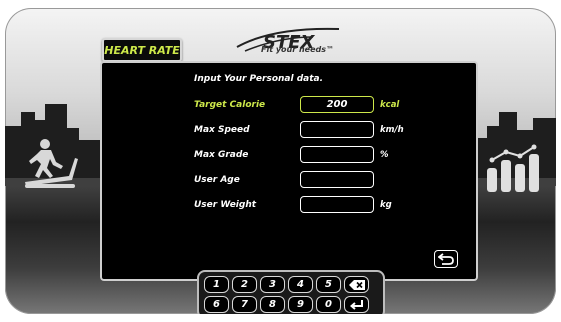 Image resolution: width=561 pixels, height=322 pixels. I want to click on back-button, so click(446, 259).